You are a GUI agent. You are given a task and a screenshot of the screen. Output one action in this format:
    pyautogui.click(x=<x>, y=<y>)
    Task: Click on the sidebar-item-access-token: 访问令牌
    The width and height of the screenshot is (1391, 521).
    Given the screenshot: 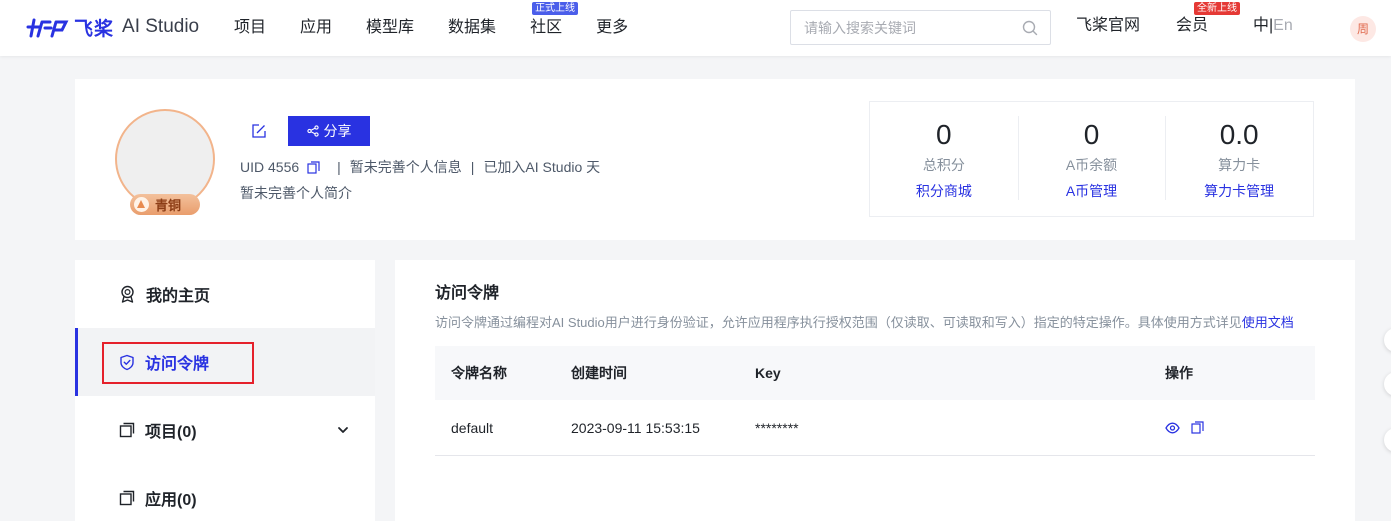 What is the action you would take?
    pyautogui.click(x=225, y=362)
    